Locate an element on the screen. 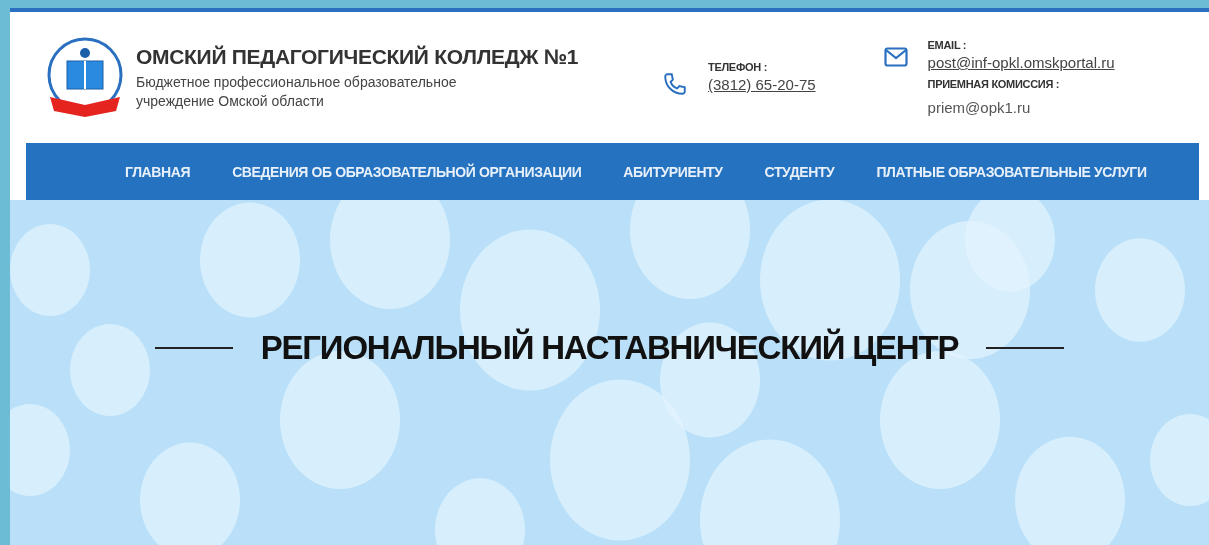 This screenshot has width=1209, height=545. nav-link: ГЛАВНАЯ is located at coordinates (158, 171).